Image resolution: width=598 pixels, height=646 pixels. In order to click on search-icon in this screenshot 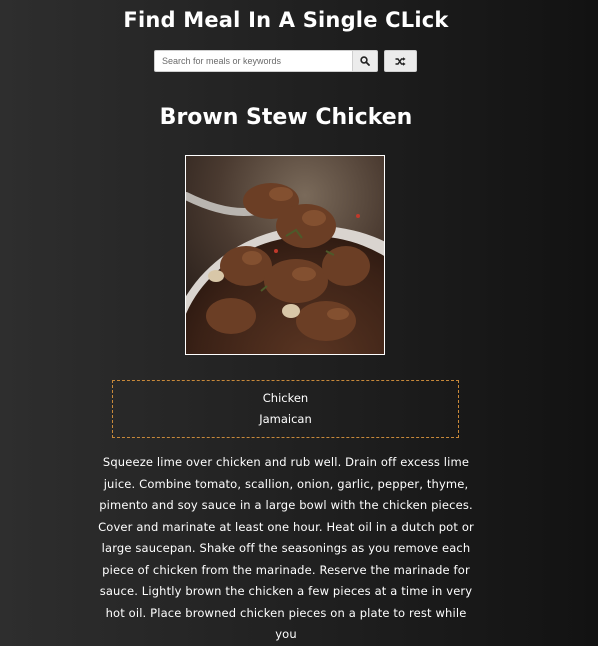, I will do `click(365, 61)`.